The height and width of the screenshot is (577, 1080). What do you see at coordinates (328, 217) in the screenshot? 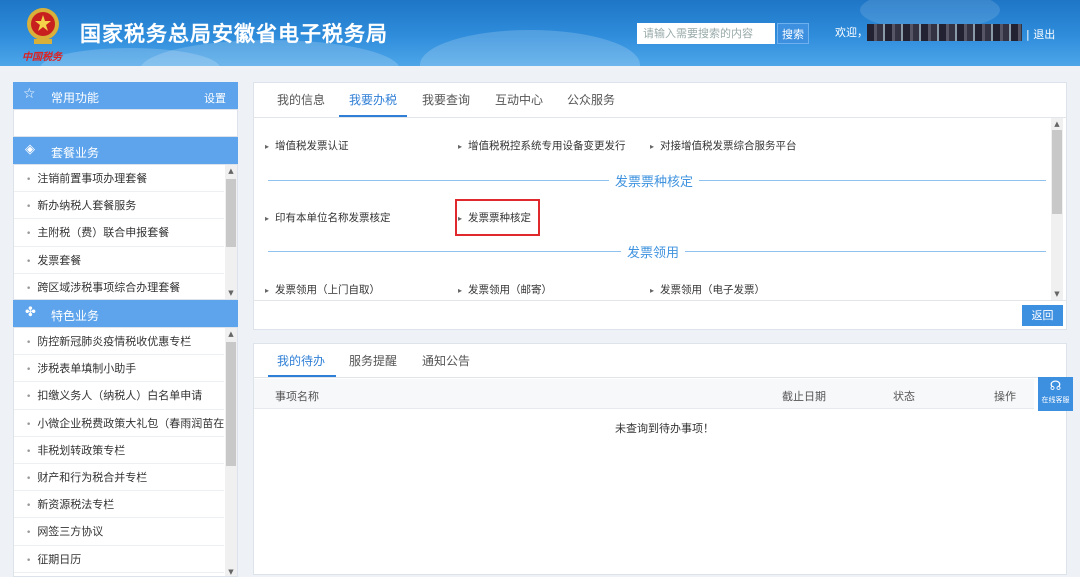
I see `service-link: 印有本单位名称发票核定` at bounding box center [328, 217].